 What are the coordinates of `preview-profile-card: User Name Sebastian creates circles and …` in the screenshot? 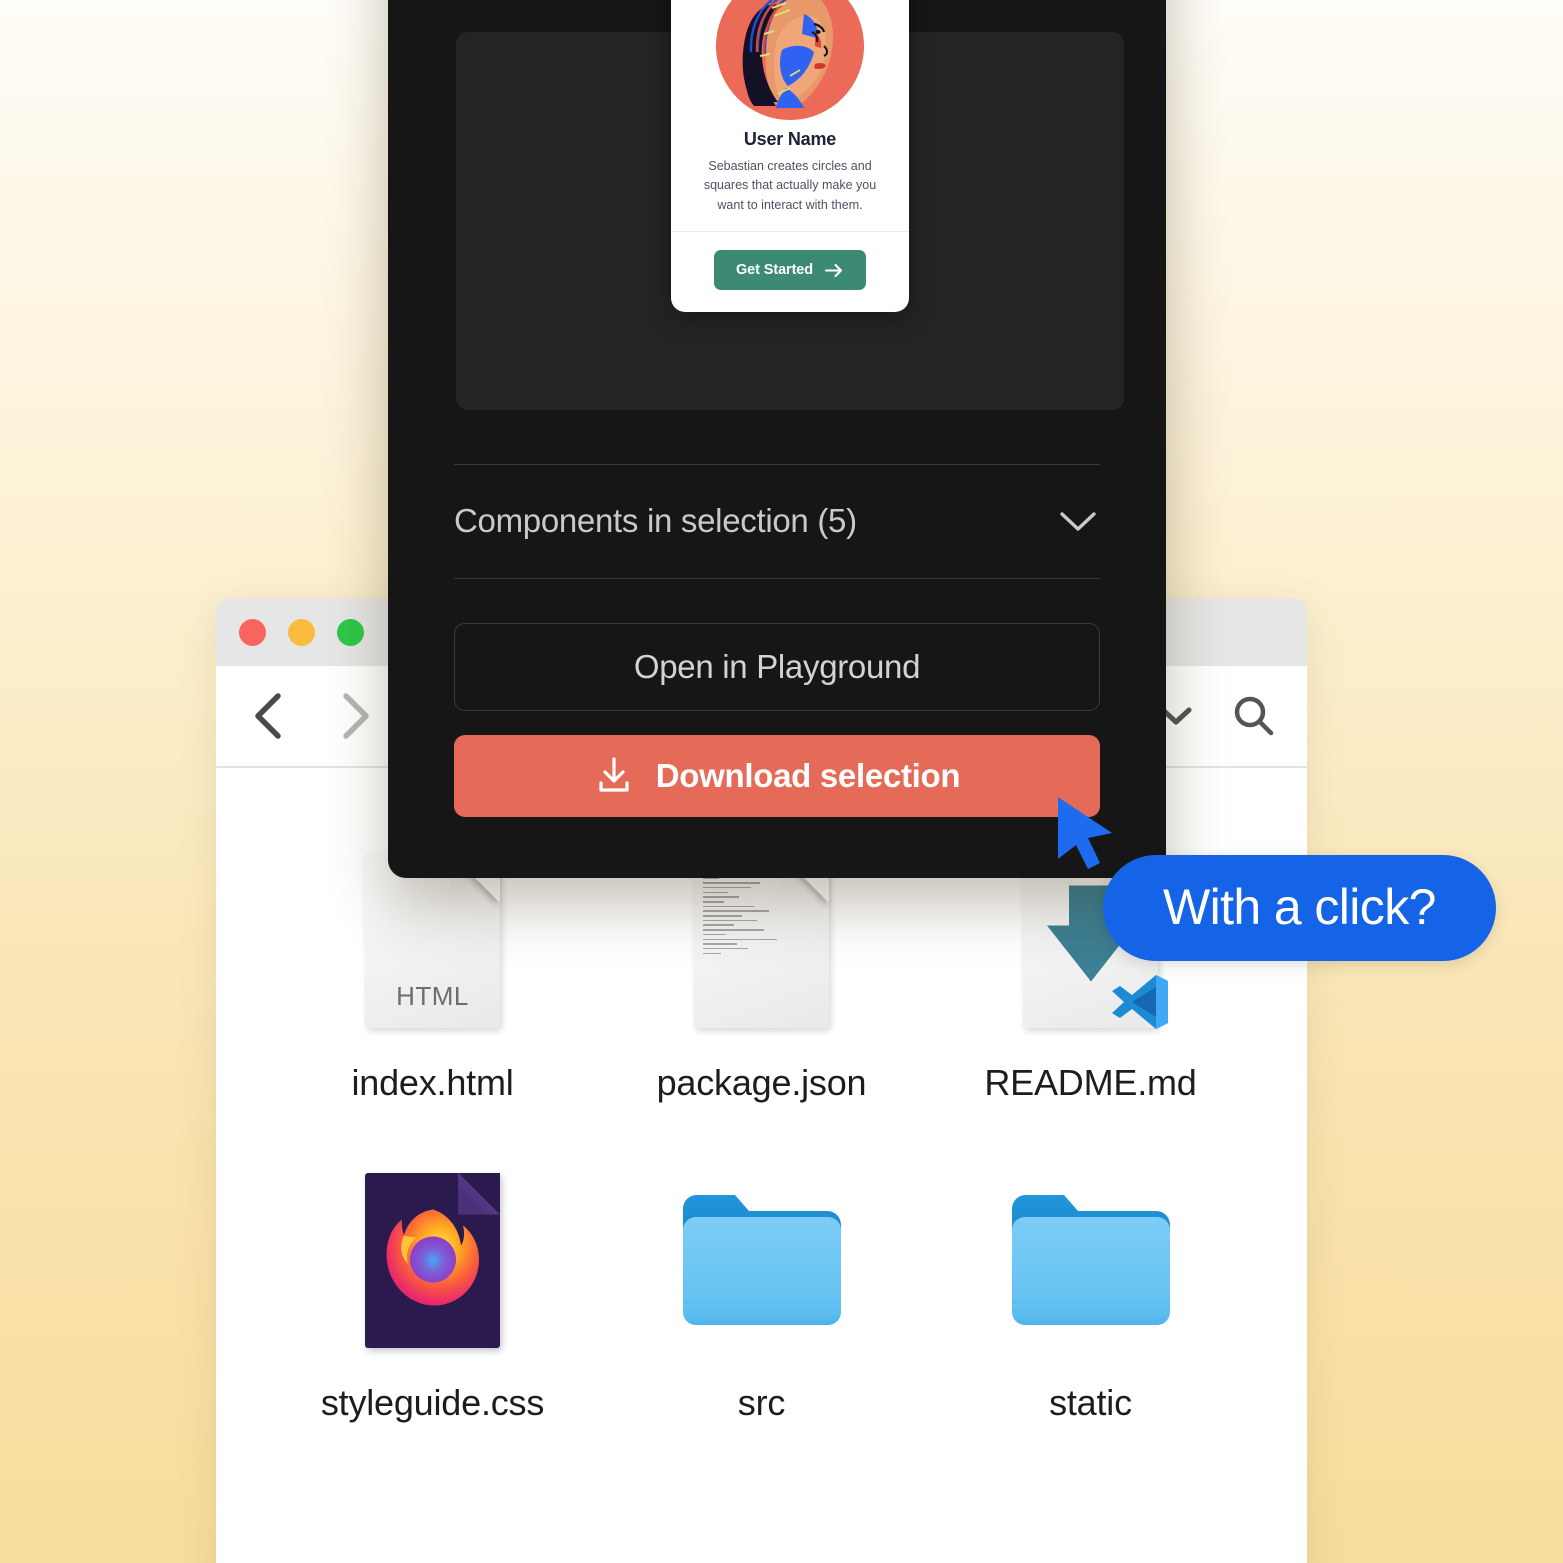 It's located at (790, 156).